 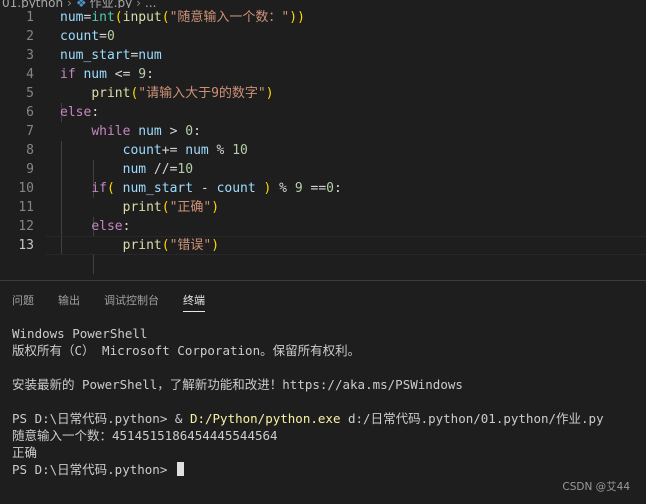 I want to click on code-text: count+= num % 10, so click(x=154, y=150).